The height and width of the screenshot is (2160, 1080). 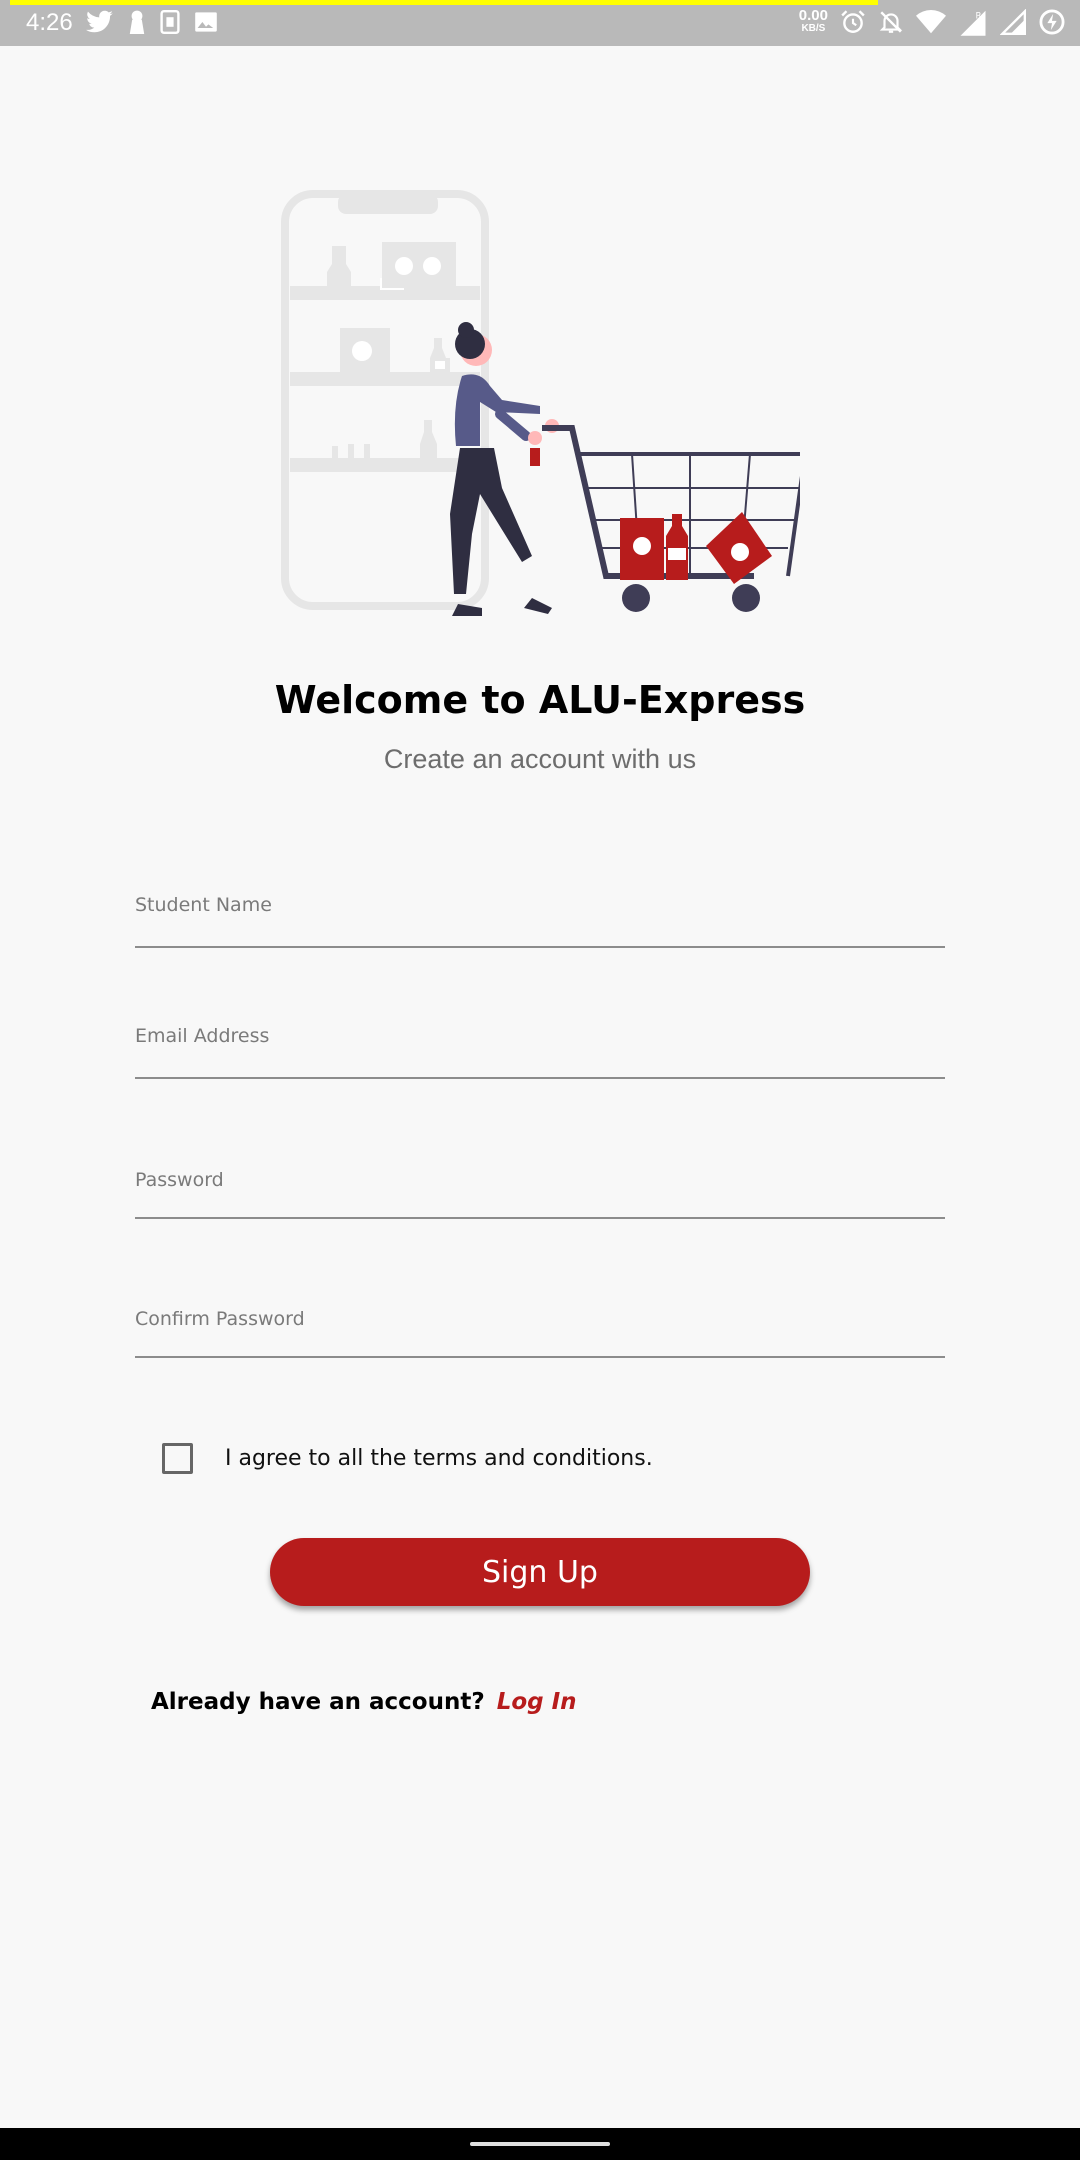 What do you see at coordinates (177, 1458) in the screenshot?
I see `terms-checkbox` at bounding box center [177, 1458].